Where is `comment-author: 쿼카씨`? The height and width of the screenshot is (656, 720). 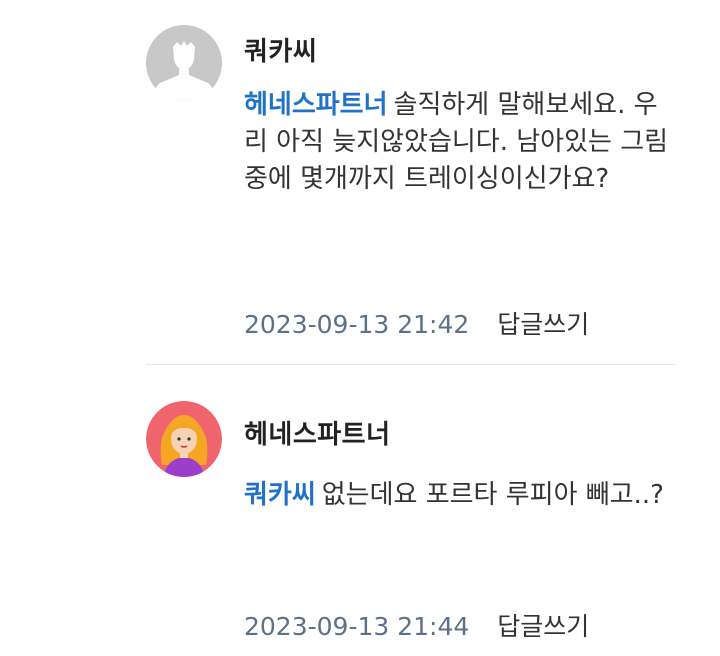
comment-author: 쿼카씨 is located at coordinates (280, 49).